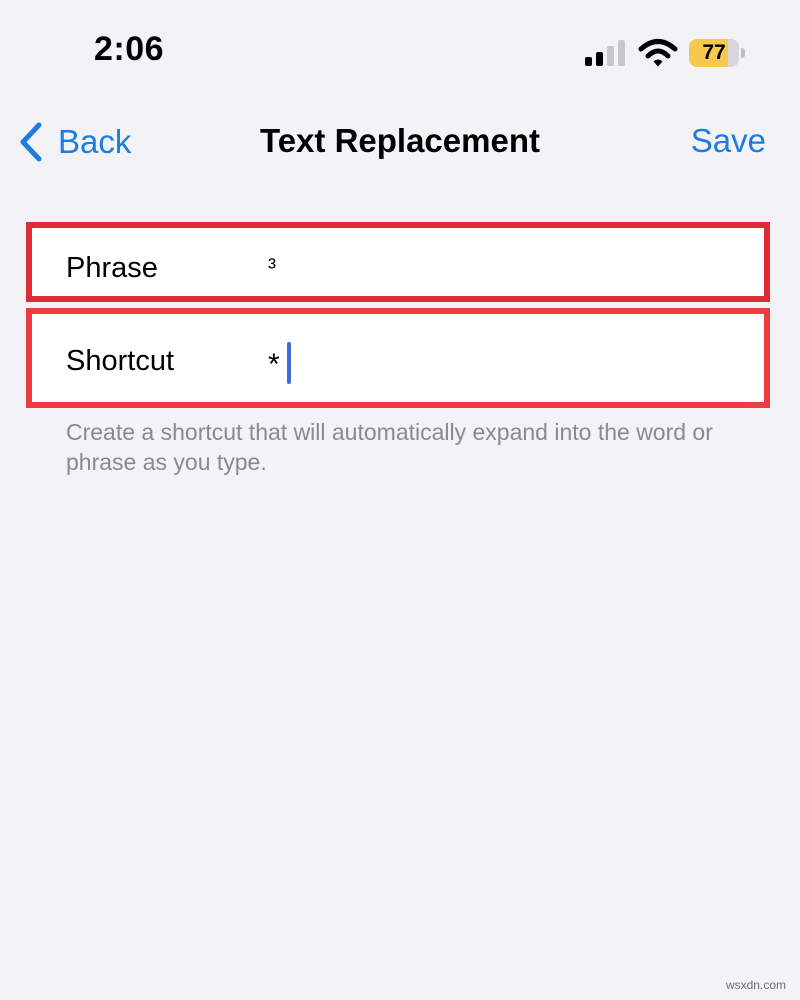 The image size is (800, 1000). Describe the element at coordinates (498, 268) in the screenshot. I see `phrase-field` at that location.